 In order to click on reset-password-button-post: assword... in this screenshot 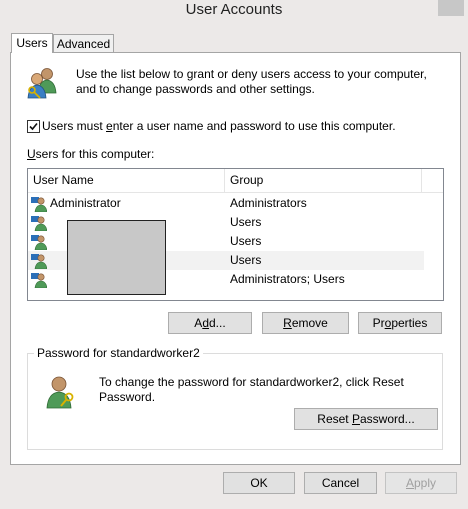, I will do `click(387, 419)`.